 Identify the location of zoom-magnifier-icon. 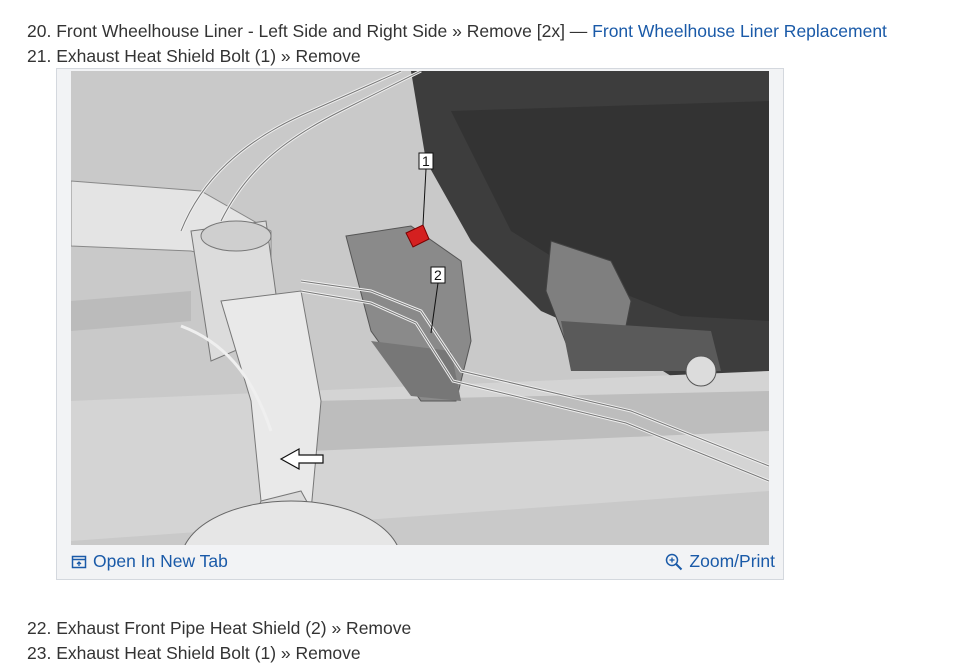
(674, 561).